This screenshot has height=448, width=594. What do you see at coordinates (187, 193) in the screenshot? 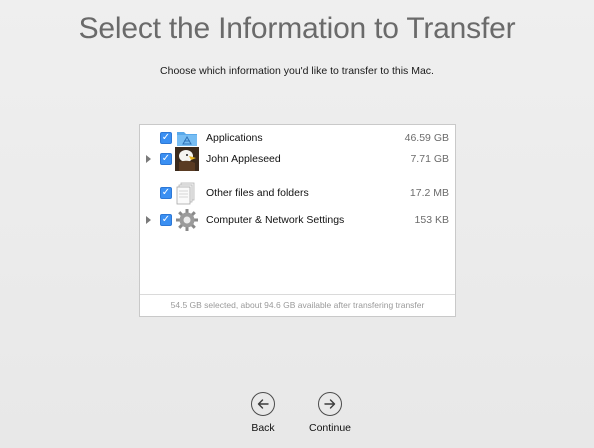
I see `documents-icon` at bounding box center [187, 193].